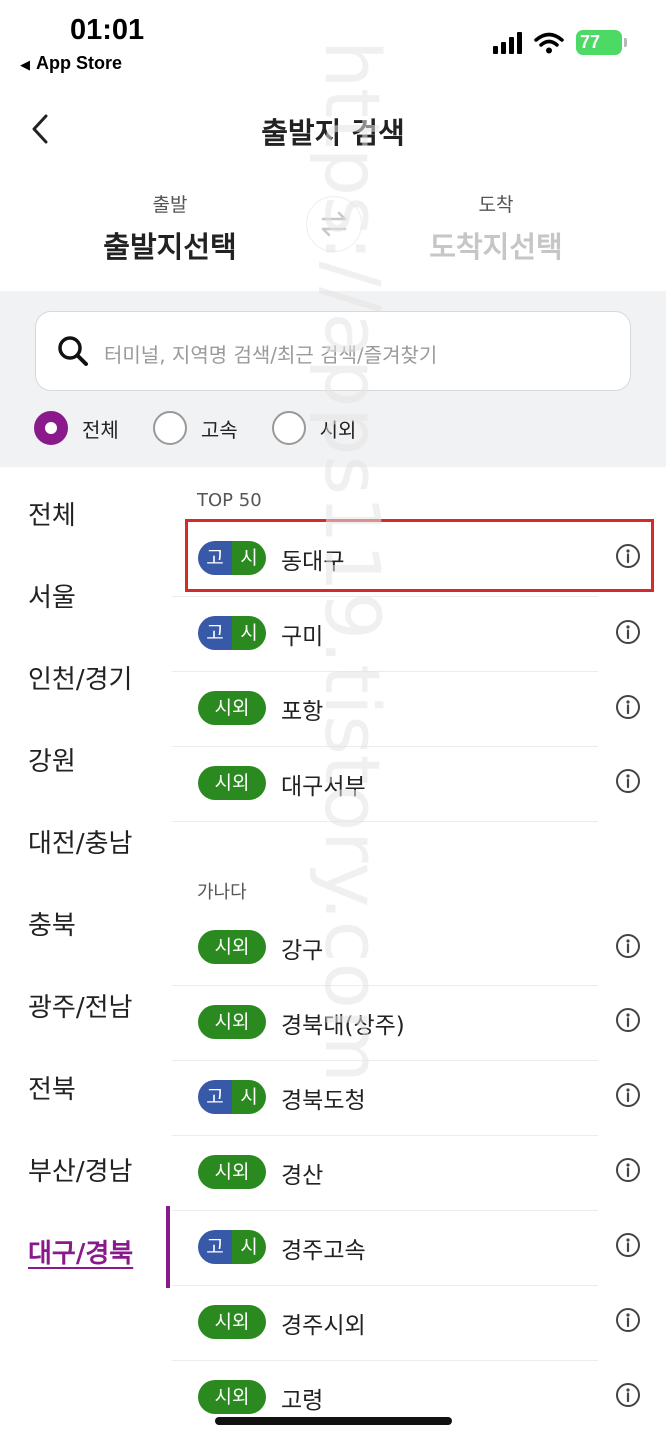 Image resolution: width=666 pixels, height=1440 pixels. What do you see at coordinates (314, 428) in the screenshot?
I see `filter-intercity: 시외` at bounding box center [314, 428].